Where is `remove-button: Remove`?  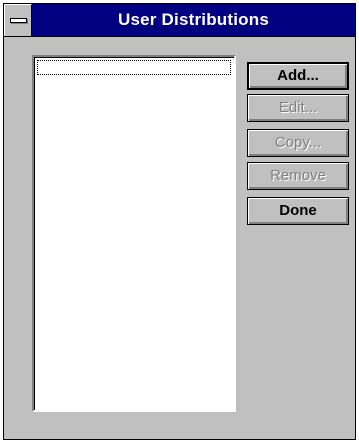
remove-button: Remove is located at coordinates (298, 176).